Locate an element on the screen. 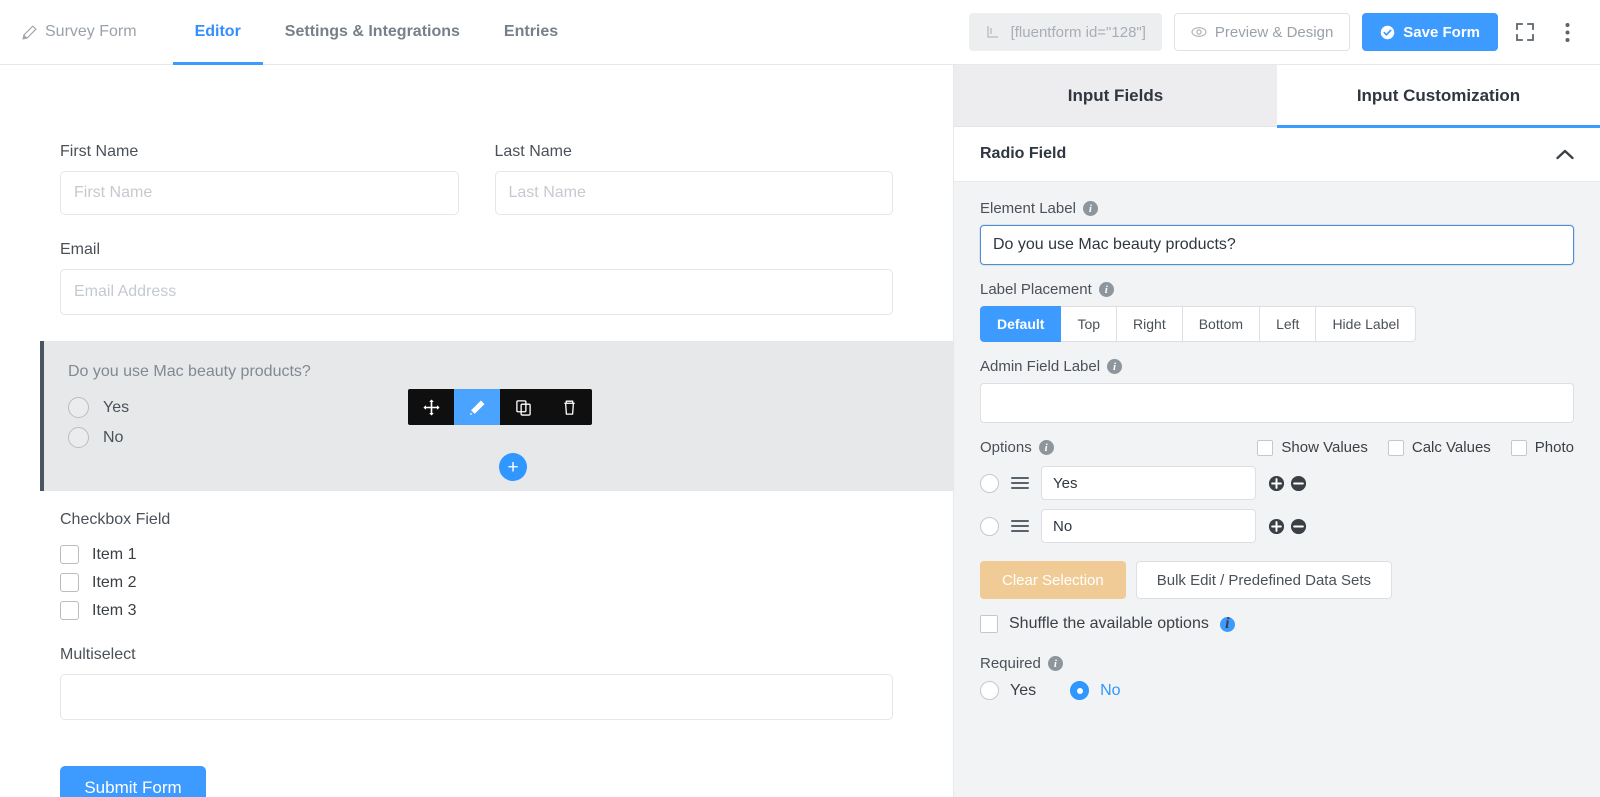 This screenshot has height=797, width=1600. submit-form-button: Submit Form is located at coordinates (133, 781).